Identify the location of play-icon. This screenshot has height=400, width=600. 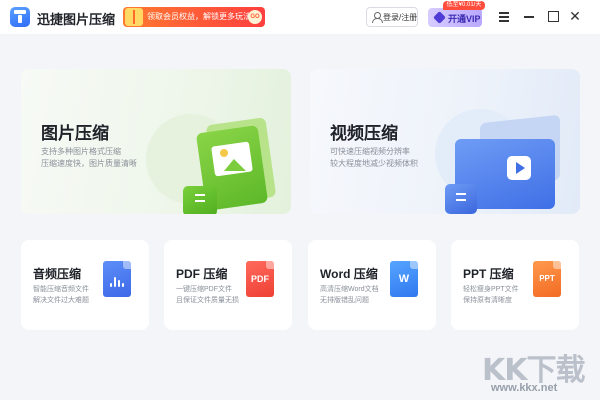
(519, 168).